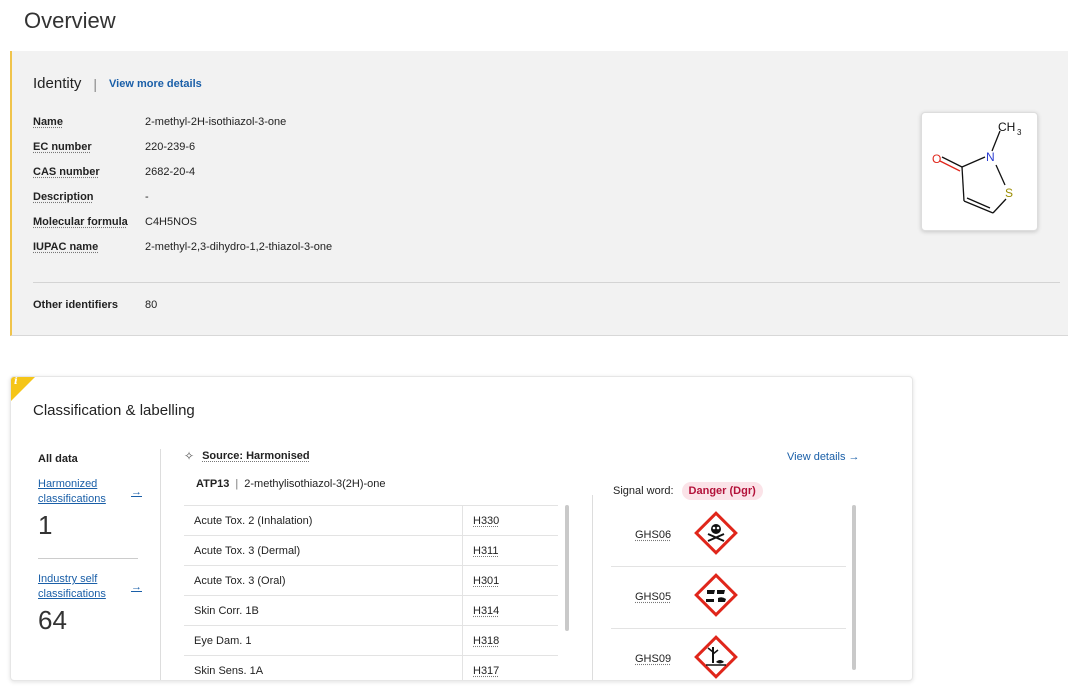 The width and height of the screenshot is (1068, 686). What do you see at coordinates (253, 521) in the screenshot?
I see `hazard-class: Acute Tox. 2 (Inhalation)` at bounding box center [253, 521].